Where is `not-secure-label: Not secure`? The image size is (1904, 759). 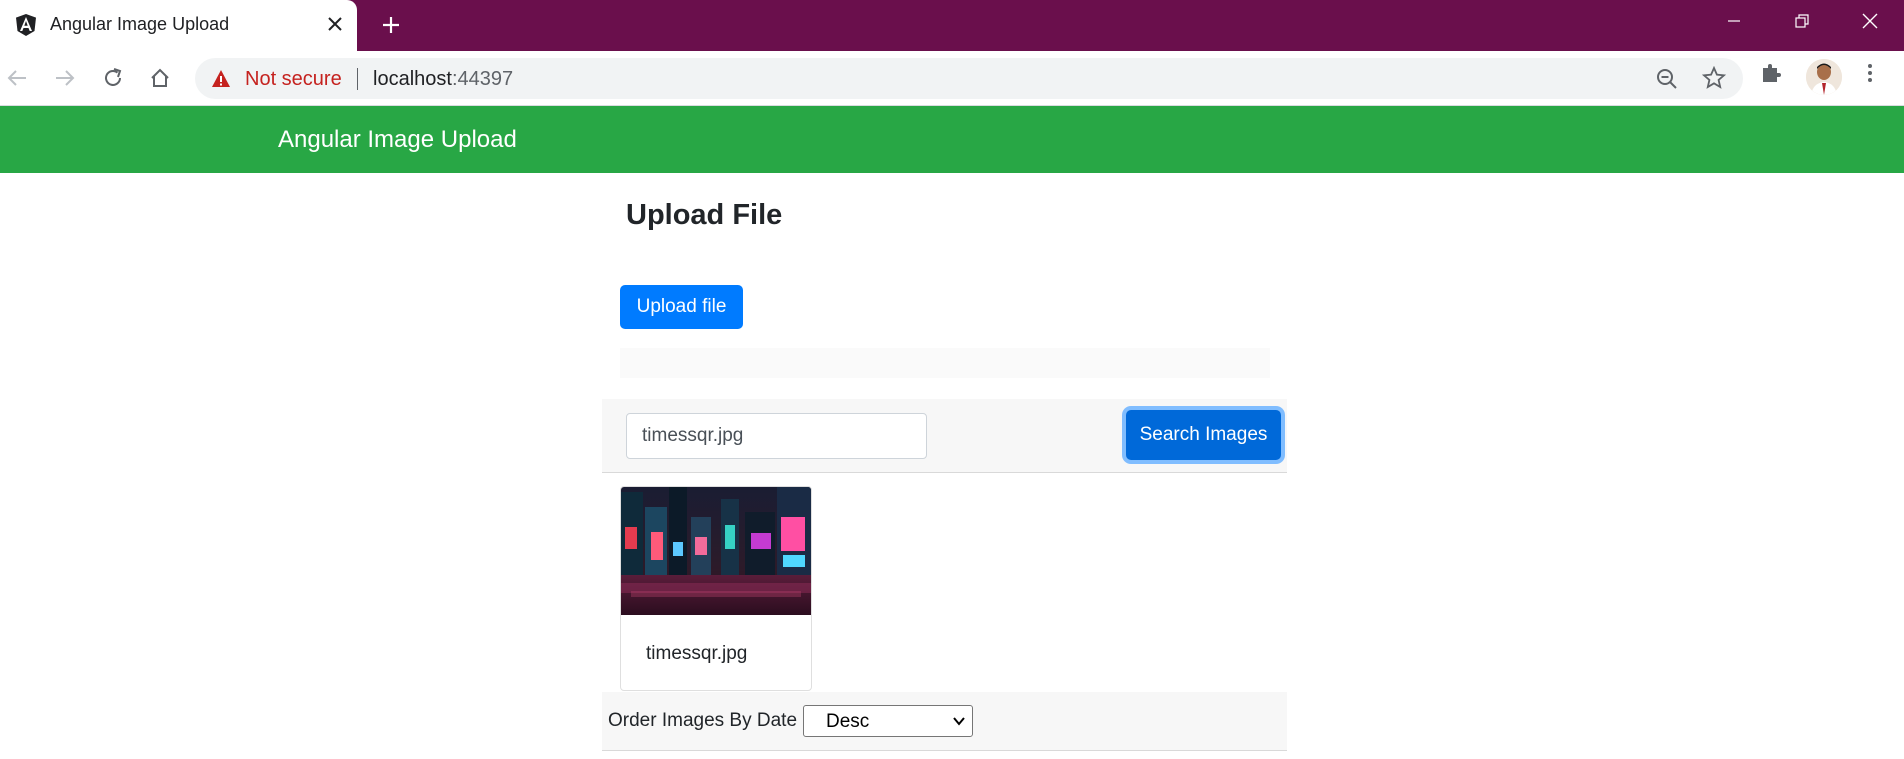
not-secure-label: Not secure is located at coordinates (293, 79).